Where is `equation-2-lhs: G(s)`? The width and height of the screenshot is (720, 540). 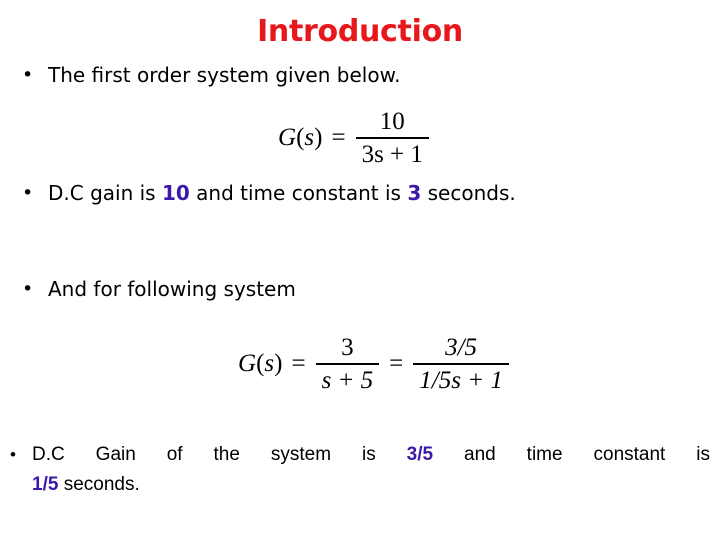 equation-2-lhs: G(s) is located at coordinates (261, 364).